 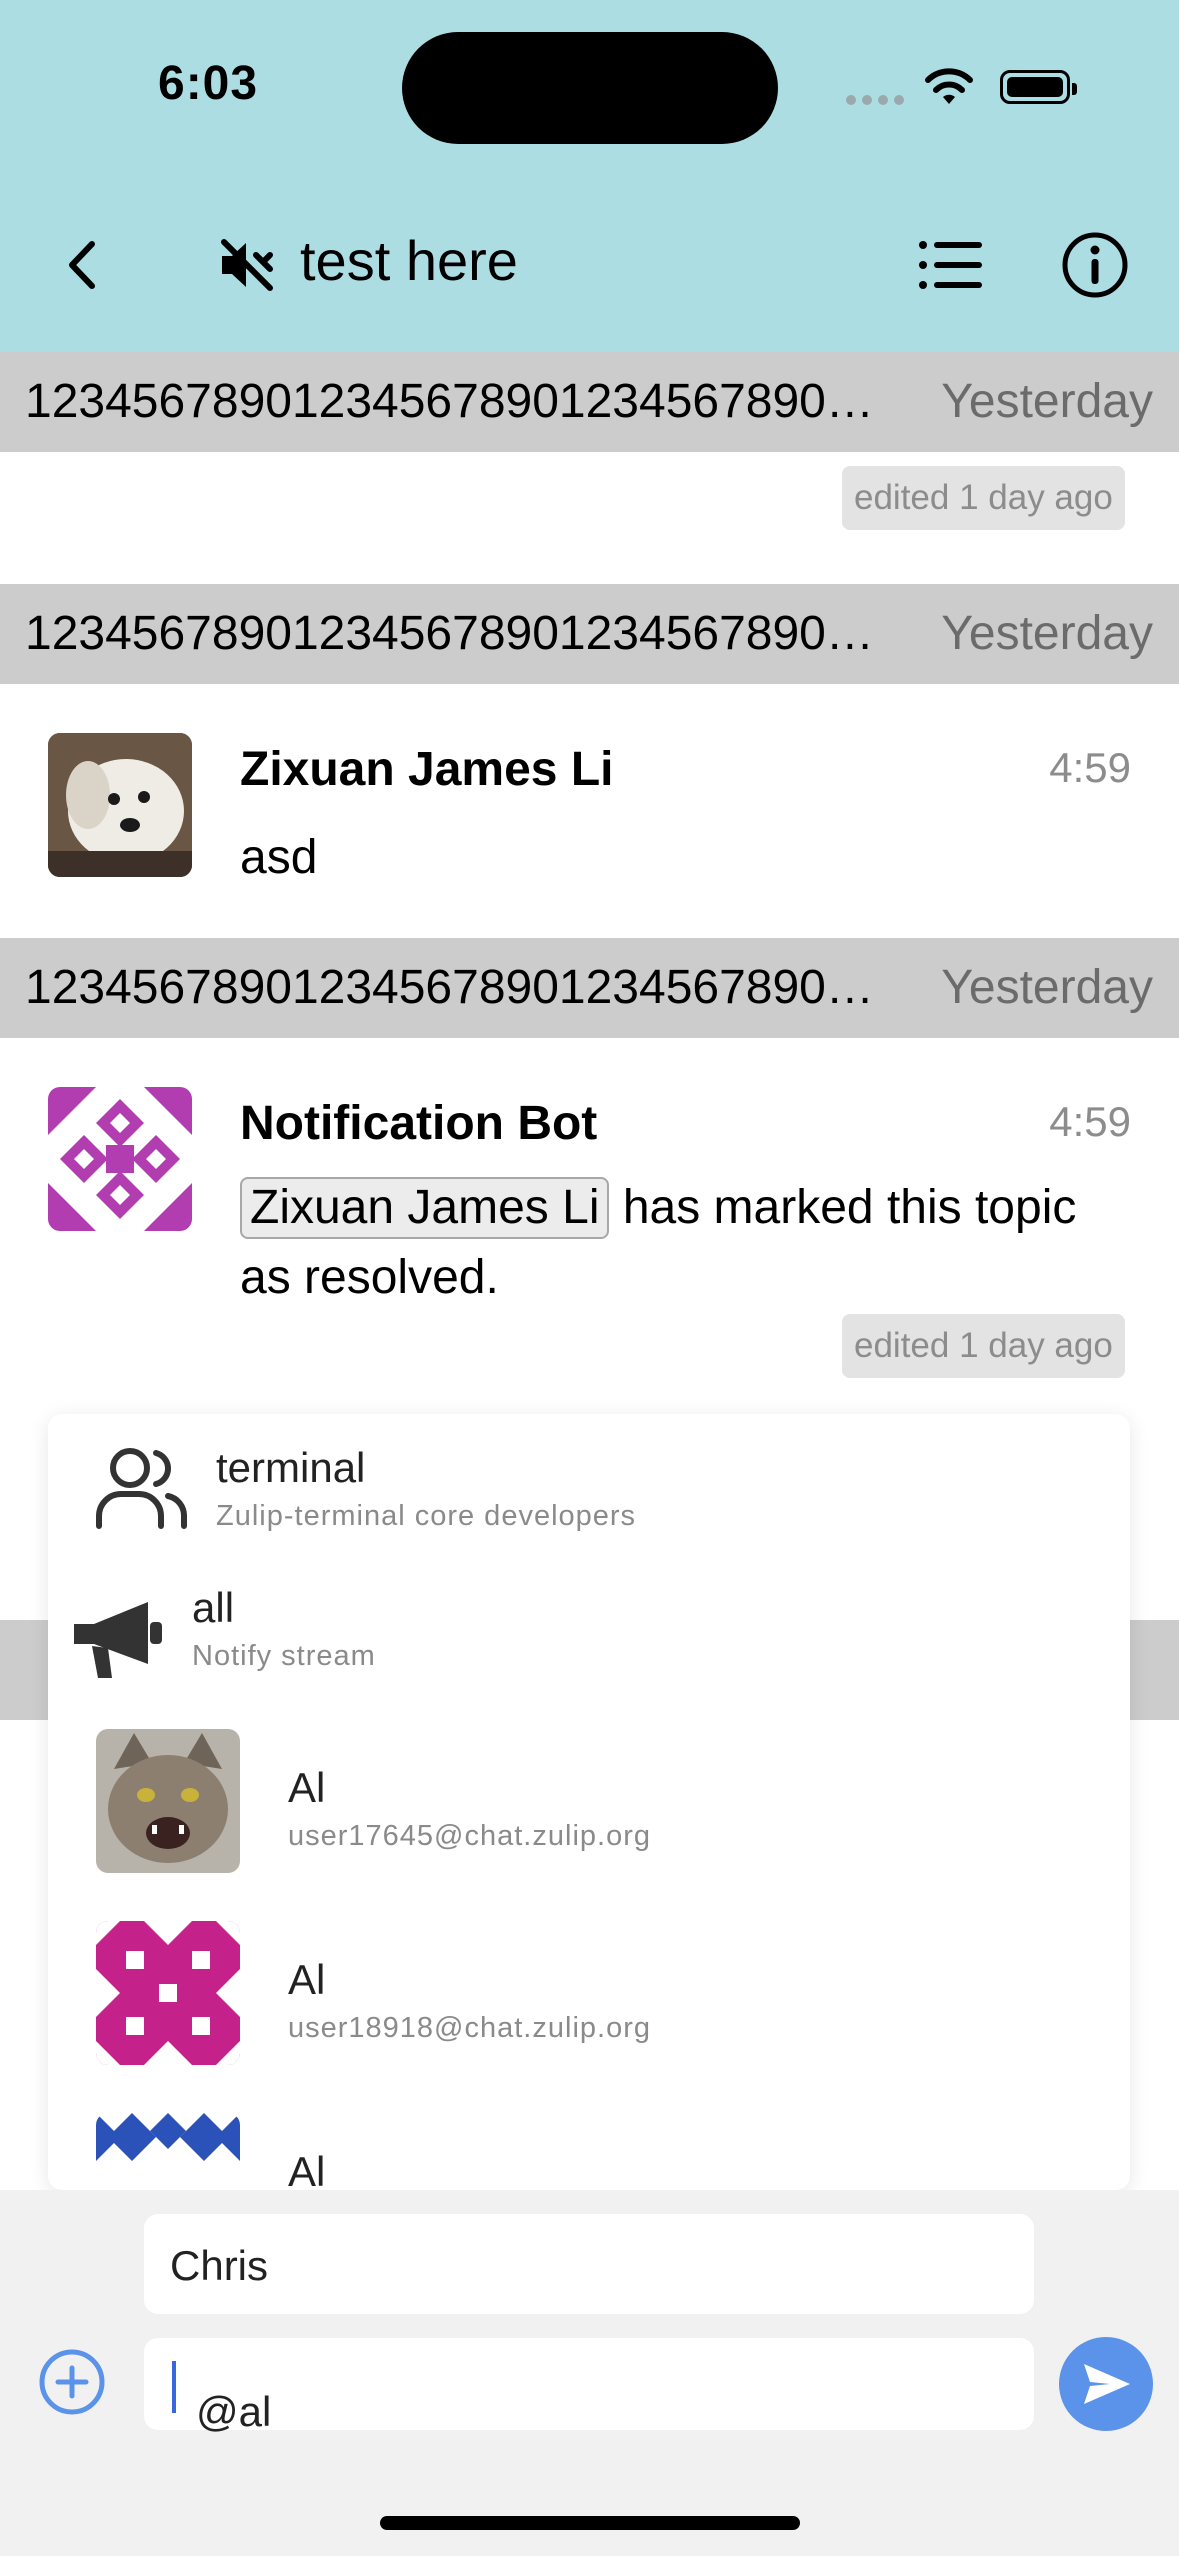 I want to click on sender-name: Zixuan James Li, so click(x=426, y=769).